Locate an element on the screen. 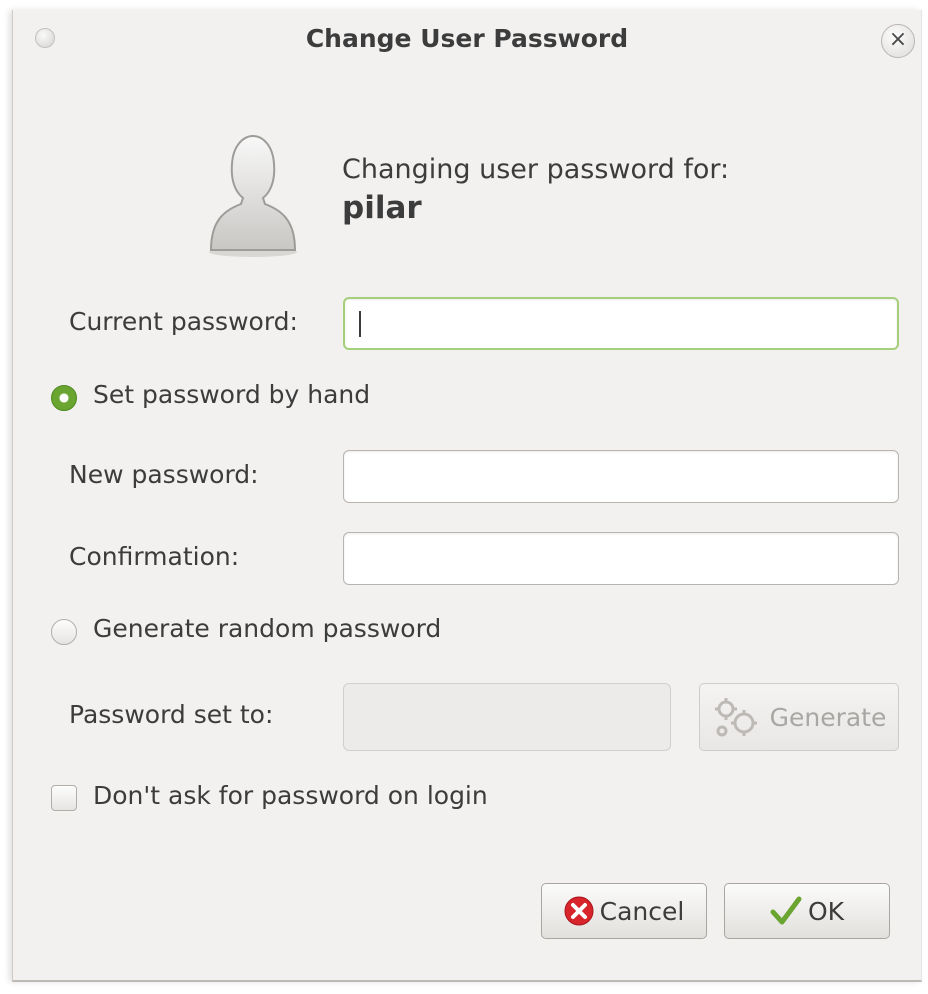  text-caret is located at coordinates (360, 324).